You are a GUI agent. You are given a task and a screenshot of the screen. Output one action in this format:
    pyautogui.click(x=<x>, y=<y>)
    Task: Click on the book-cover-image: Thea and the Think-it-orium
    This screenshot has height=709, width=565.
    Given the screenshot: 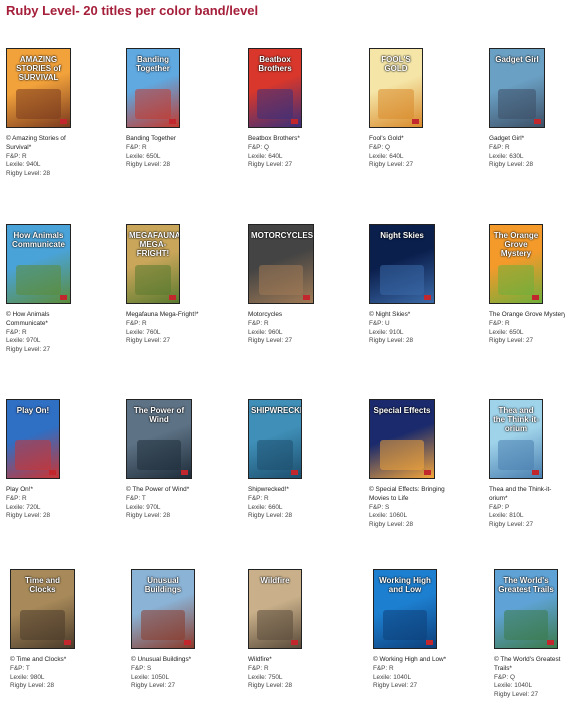 What is the action you would take?
    pyautogui.click(x=516, y=439)
    